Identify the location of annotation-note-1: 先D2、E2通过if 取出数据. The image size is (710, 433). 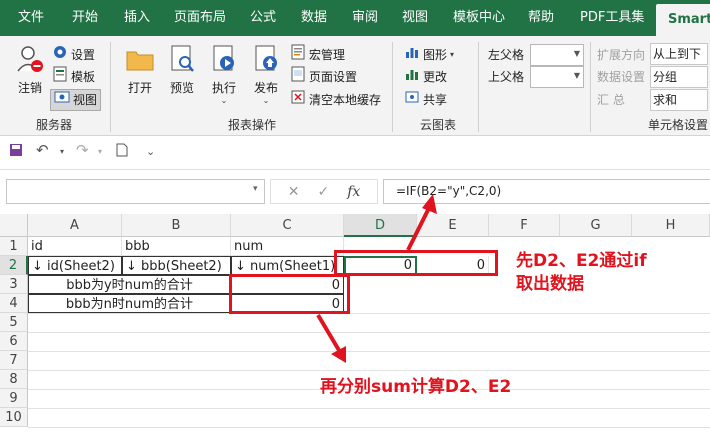
(581, 273).